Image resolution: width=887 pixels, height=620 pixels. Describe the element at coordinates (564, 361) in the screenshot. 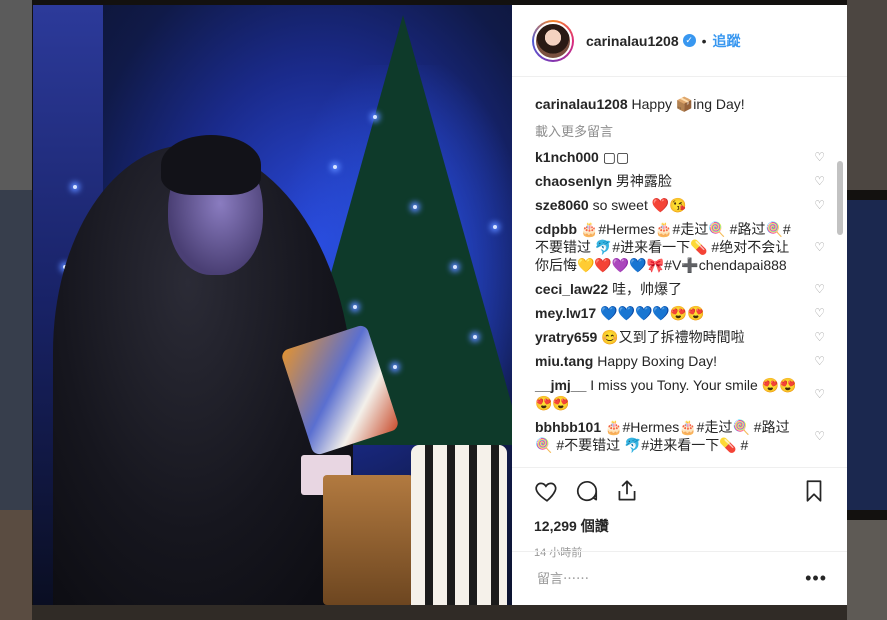

I see `comment-username: miu.tang` at that location.